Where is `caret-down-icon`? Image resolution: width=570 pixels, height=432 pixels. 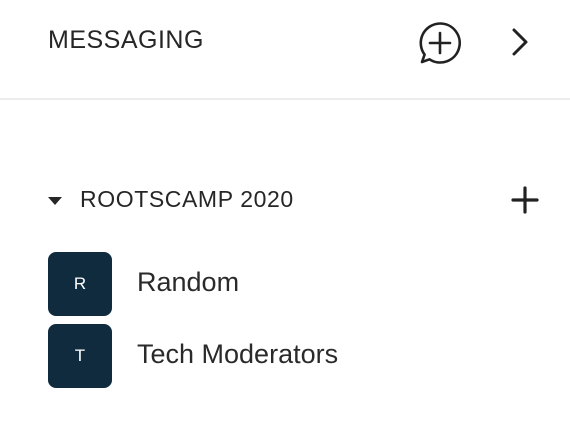
caret-down-icon is located at coordinates (55, 201).